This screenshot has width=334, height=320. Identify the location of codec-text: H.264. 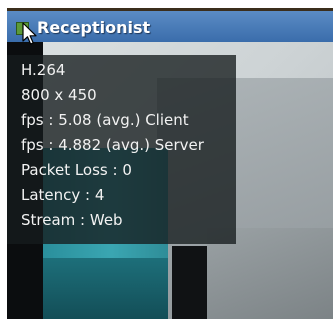
(43, 70).